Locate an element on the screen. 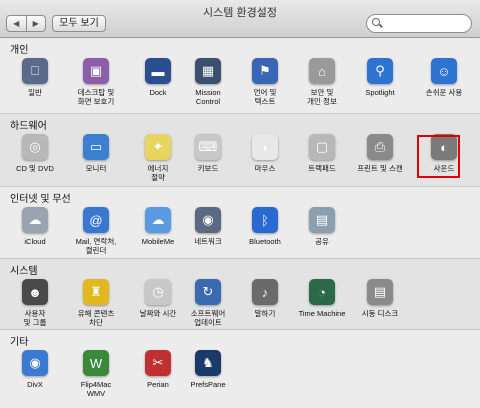  pref-item-time-machine: ◔ Time Machine is located at coordinates (322, 297).